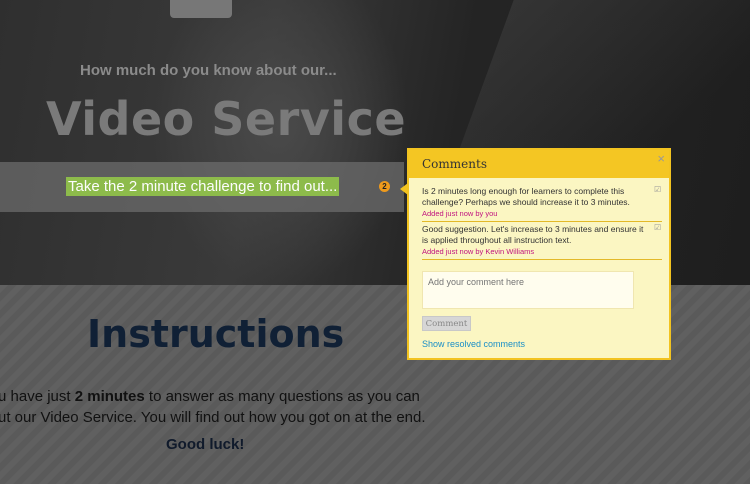 The height and width of the screenshot is (484, 750). I want to click on good-luck-text: Good luck!, so click(205, 444).